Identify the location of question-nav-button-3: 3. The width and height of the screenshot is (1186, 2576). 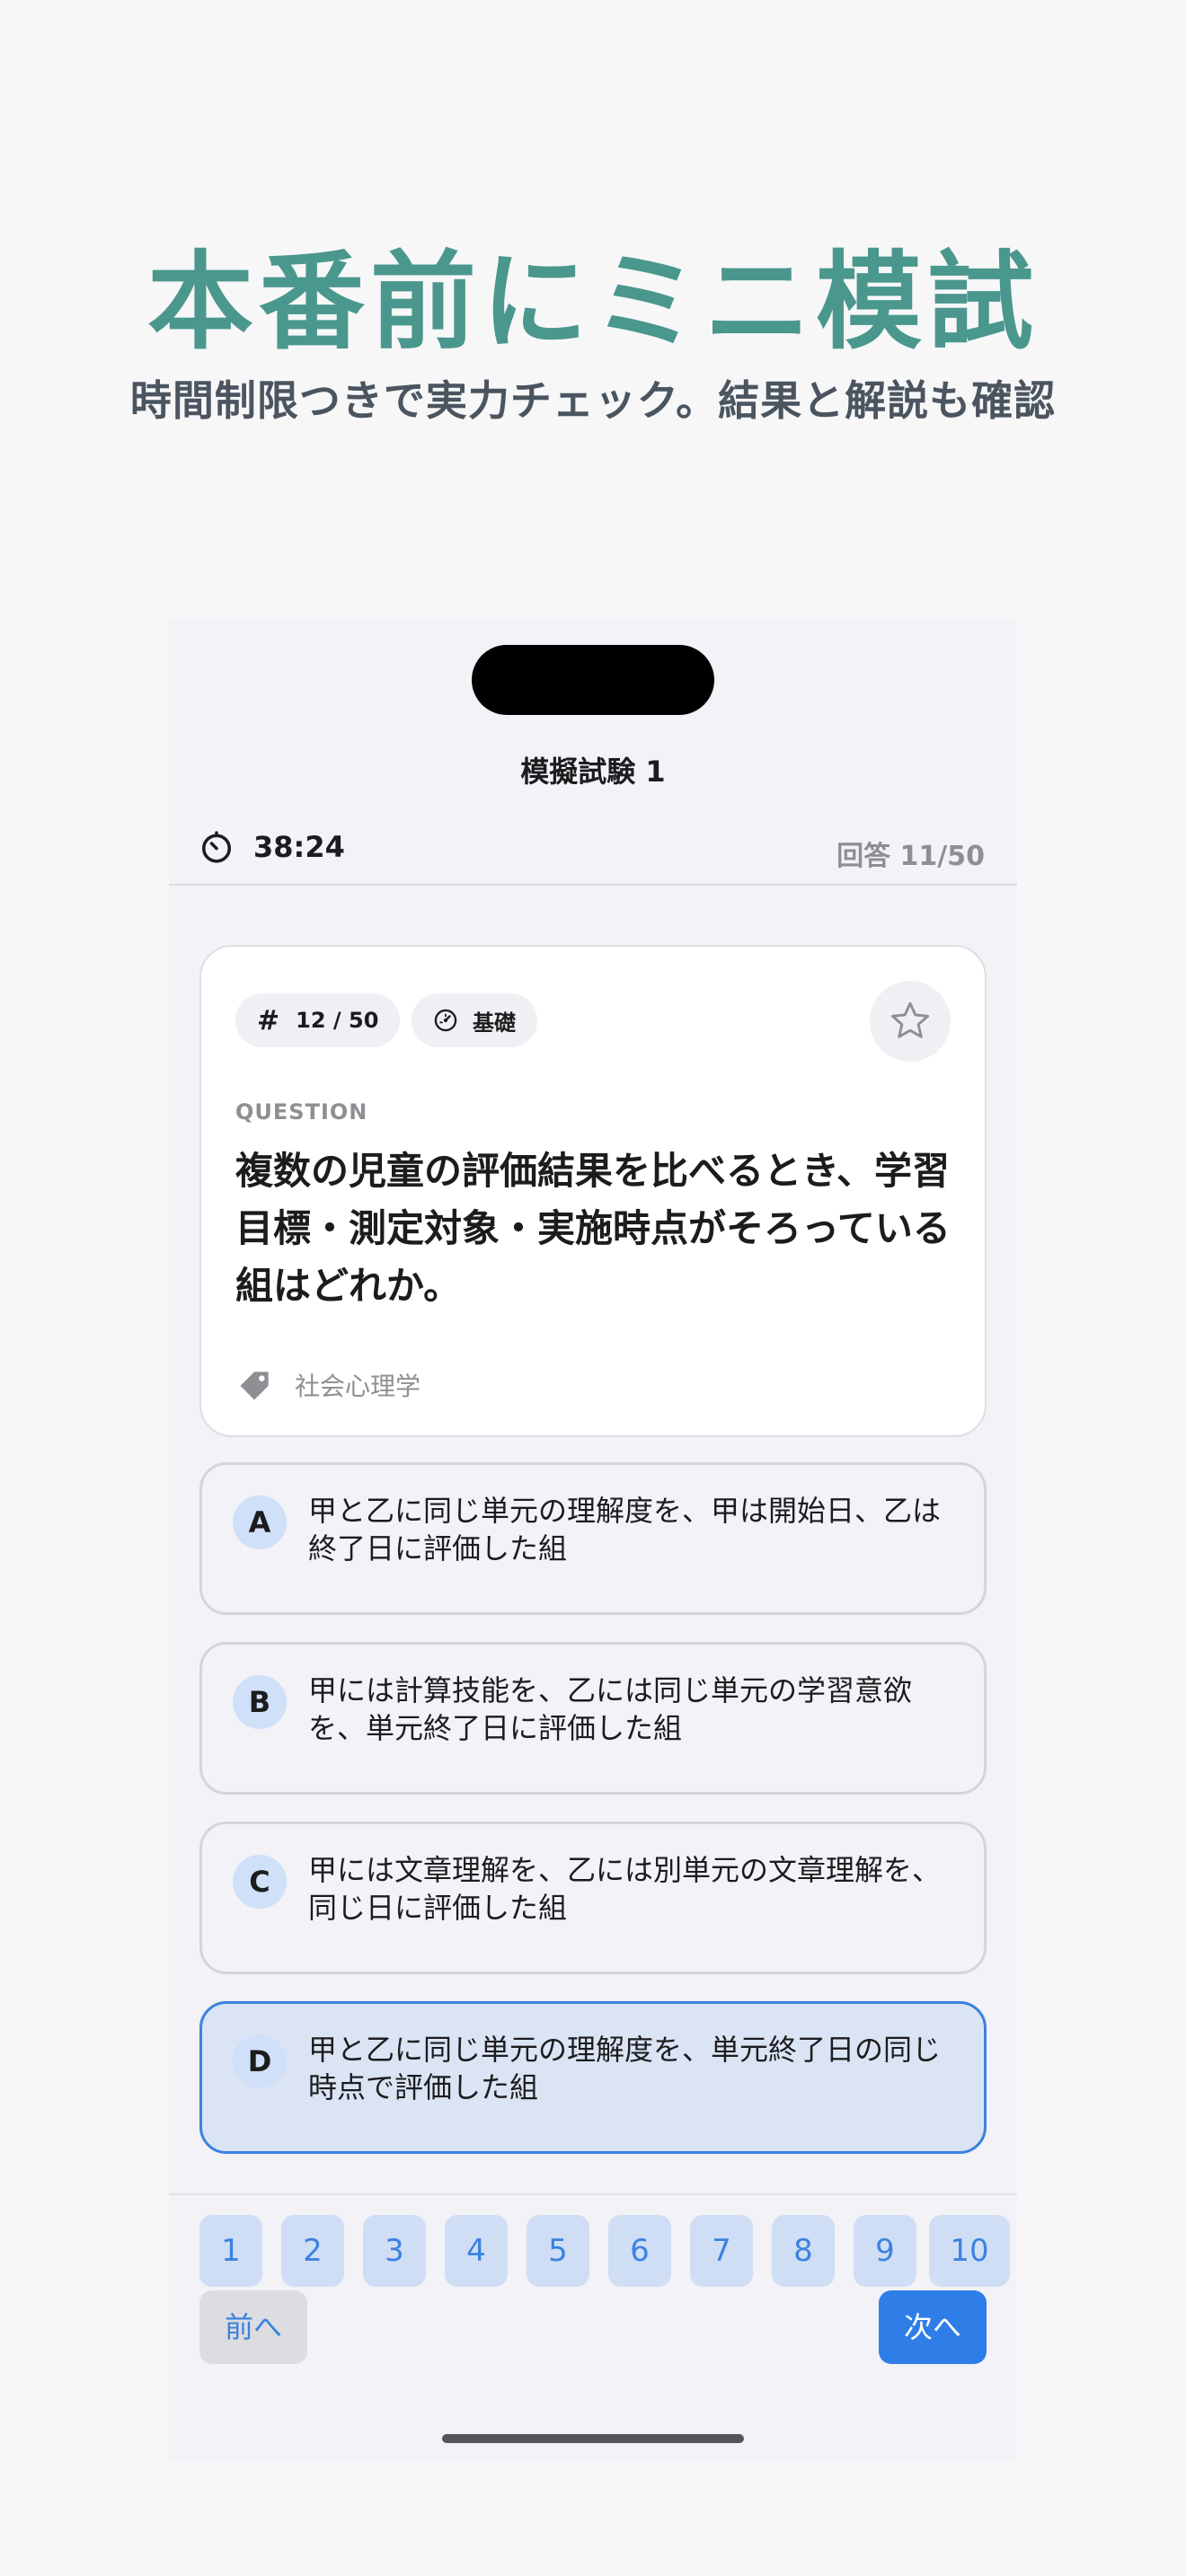
(394, 2251).